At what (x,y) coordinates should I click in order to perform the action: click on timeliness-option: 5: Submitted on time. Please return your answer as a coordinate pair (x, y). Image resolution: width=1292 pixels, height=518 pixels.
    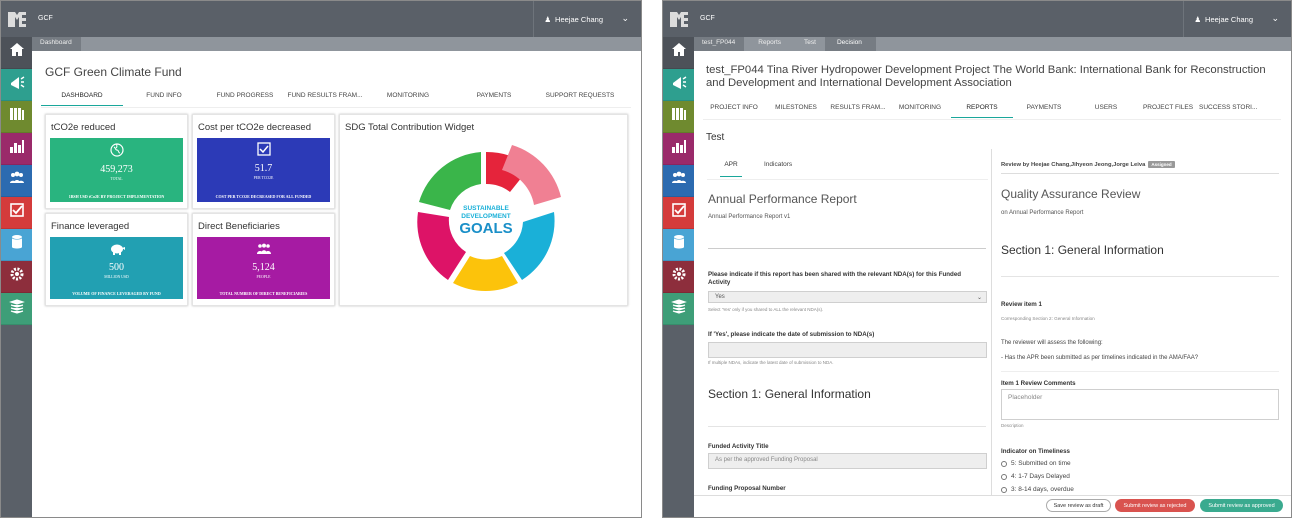
    Looking at the image, I should click on (1036, 463).